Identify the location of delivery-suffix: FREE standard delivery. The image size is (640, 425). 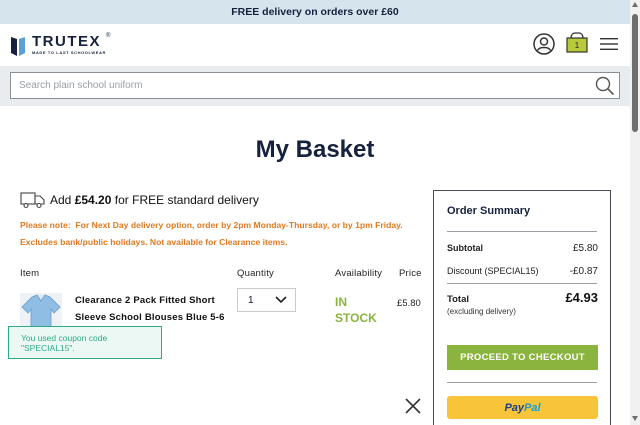
(195, 200).